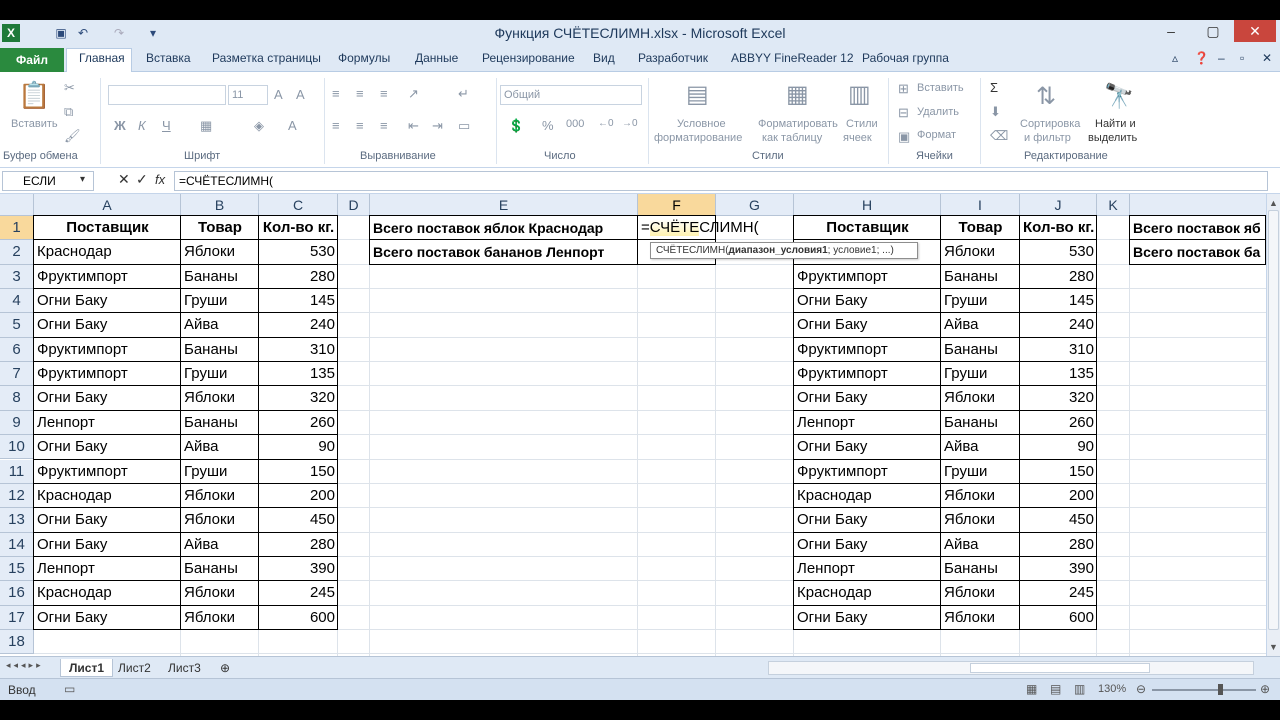 The image size is (1280, 720). Describe the element at coordinates (292, 125) in the screenshot. I see `font-color-icon: A` at that location.